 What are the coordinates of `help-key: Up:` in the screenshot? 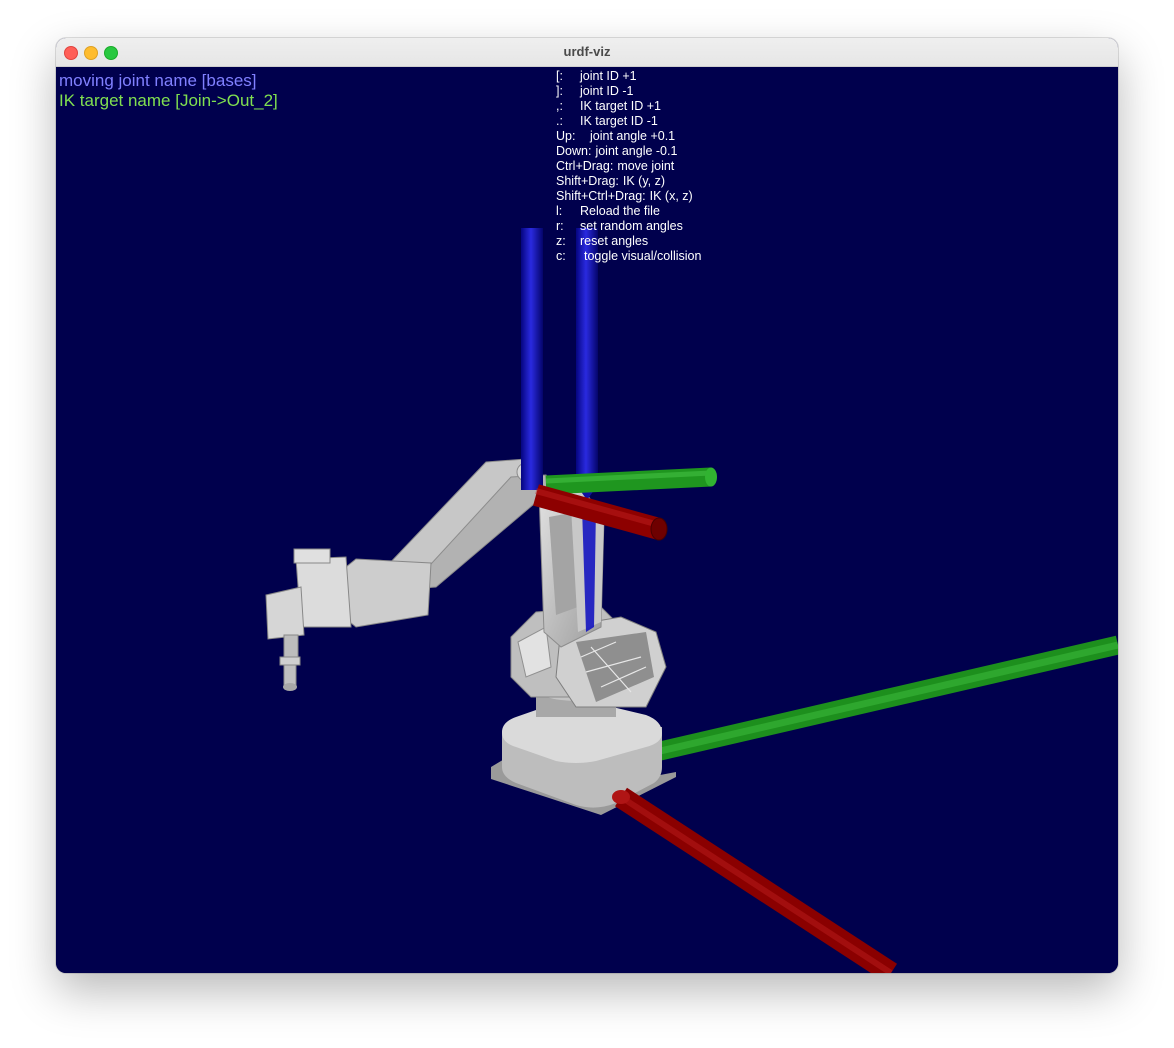 It's located at (566, 136).